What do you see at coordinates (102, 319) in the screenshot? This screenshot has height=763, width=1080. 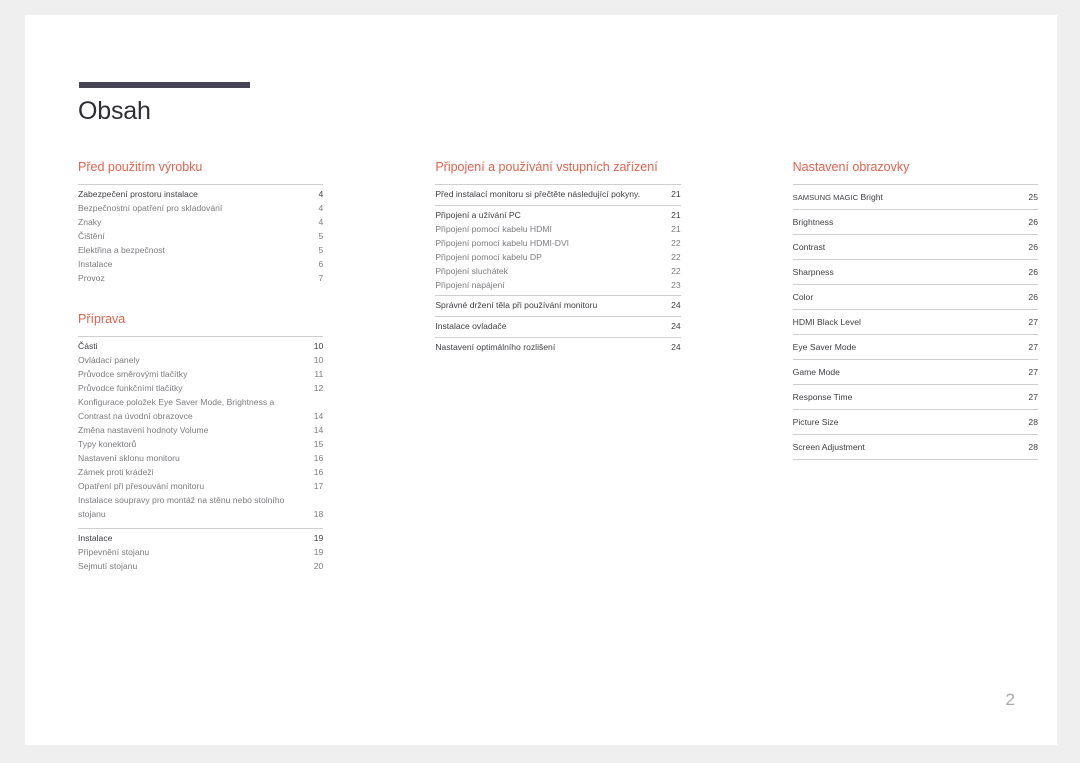 I see `section-heading: Příprava` at bounding box center [102, 319].